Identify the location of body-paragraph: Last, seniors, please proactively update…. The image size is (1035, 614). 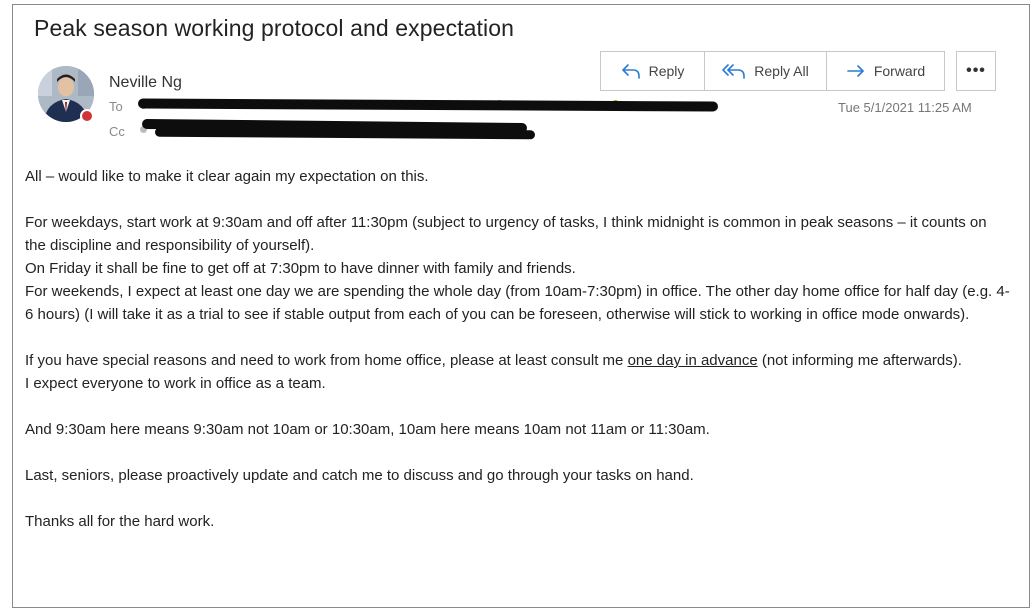
(359, 475).